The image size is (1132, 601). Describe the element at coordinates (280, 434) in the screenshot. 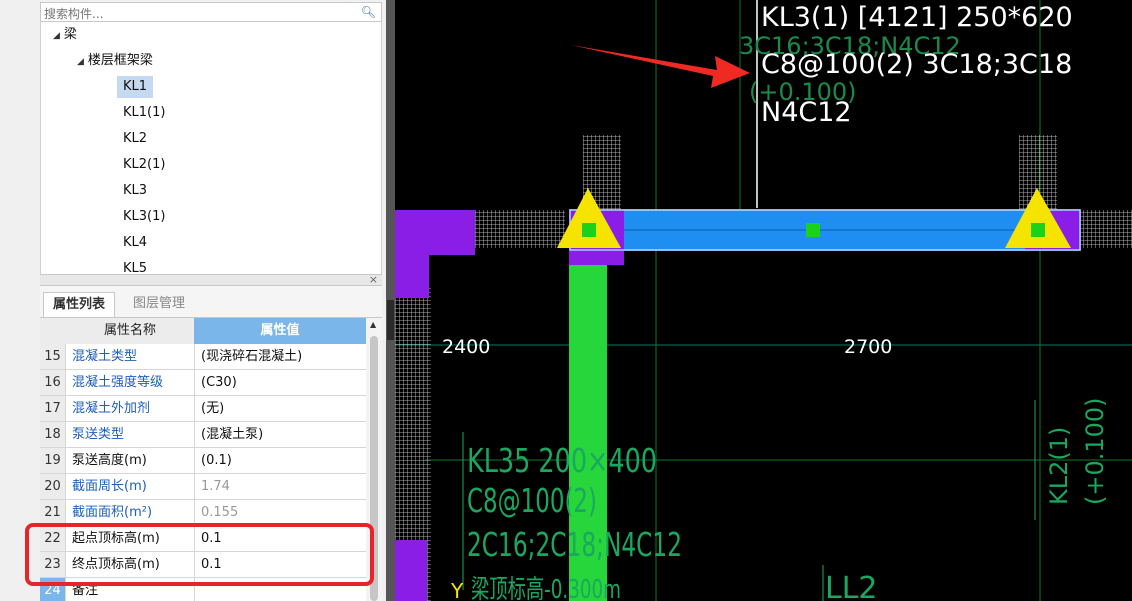

I see `attribute-value: (混凝土泵)` at that location.